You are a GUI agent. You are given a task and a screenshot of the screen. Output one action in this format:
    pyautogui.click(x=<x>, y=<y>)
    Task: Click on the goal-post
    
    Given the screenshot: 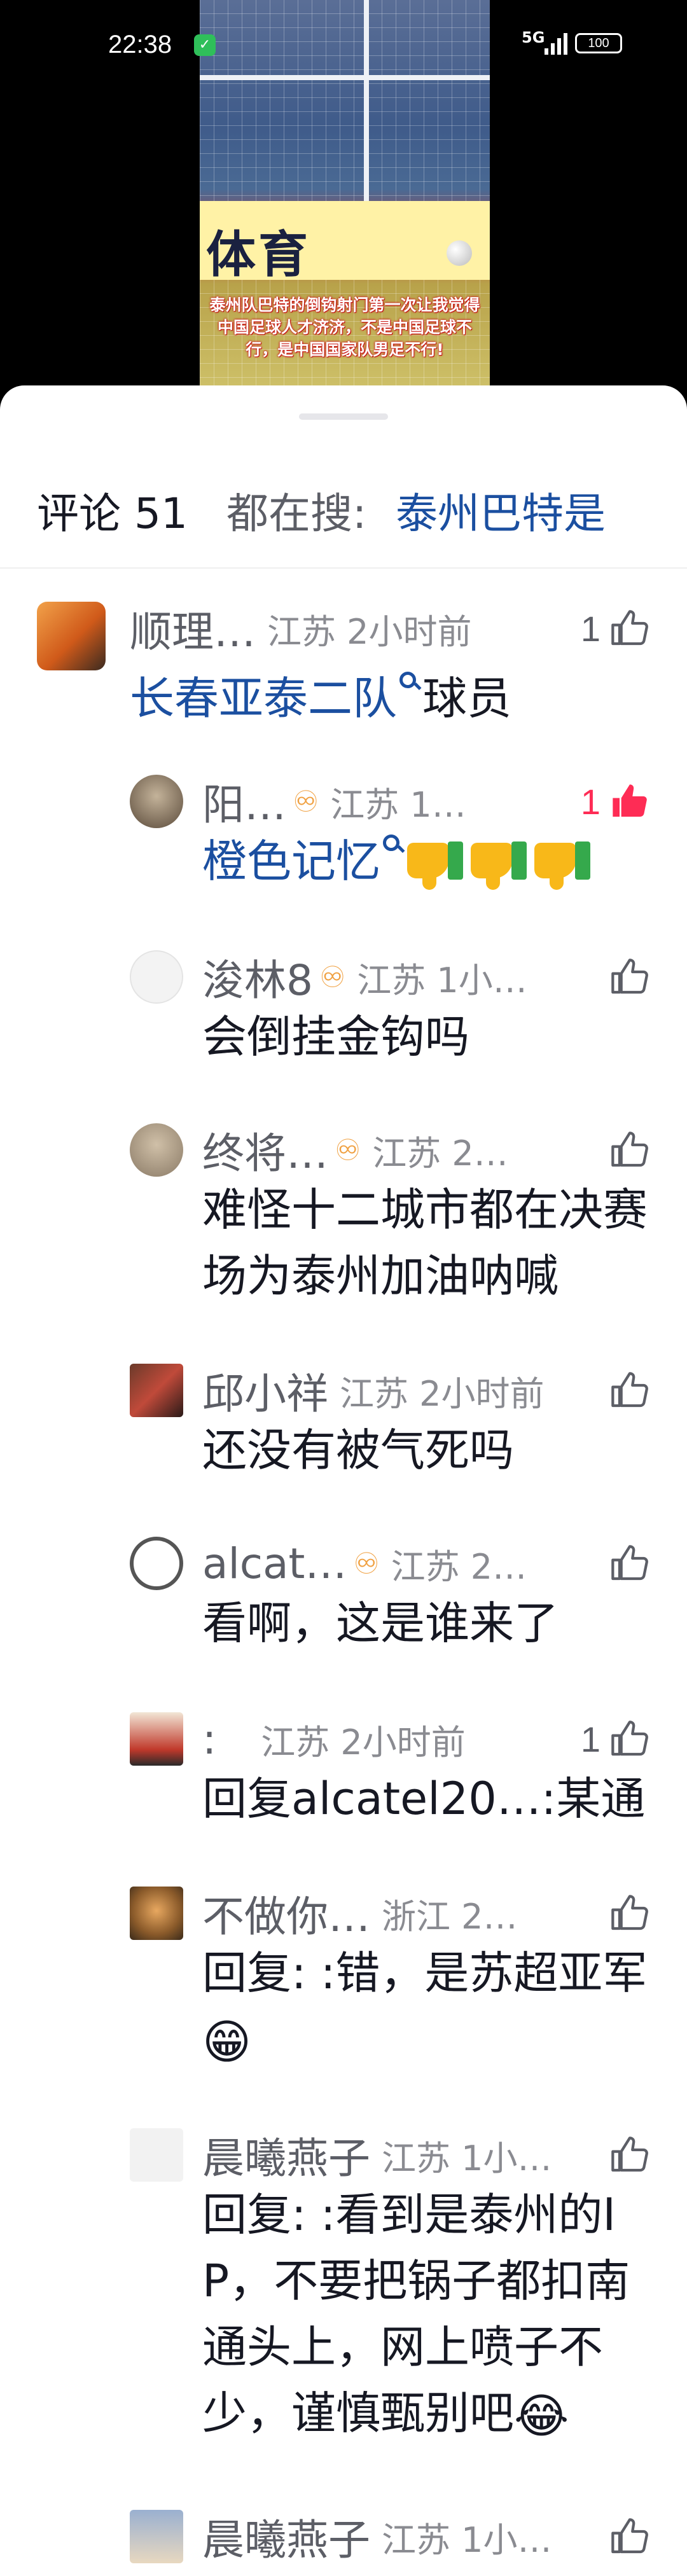 What is the action you would take?
    pyautogui.click(x=366, y=108)
    